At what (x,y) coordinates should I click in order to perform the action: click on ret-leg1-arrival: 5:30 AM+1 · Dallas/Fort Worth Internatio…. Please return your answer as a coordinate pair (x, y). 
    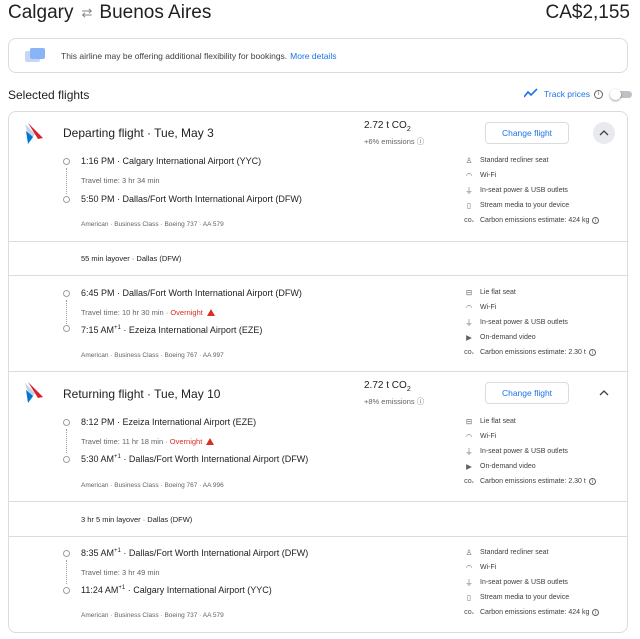
    Looking at the image, I should click on (195, 459).